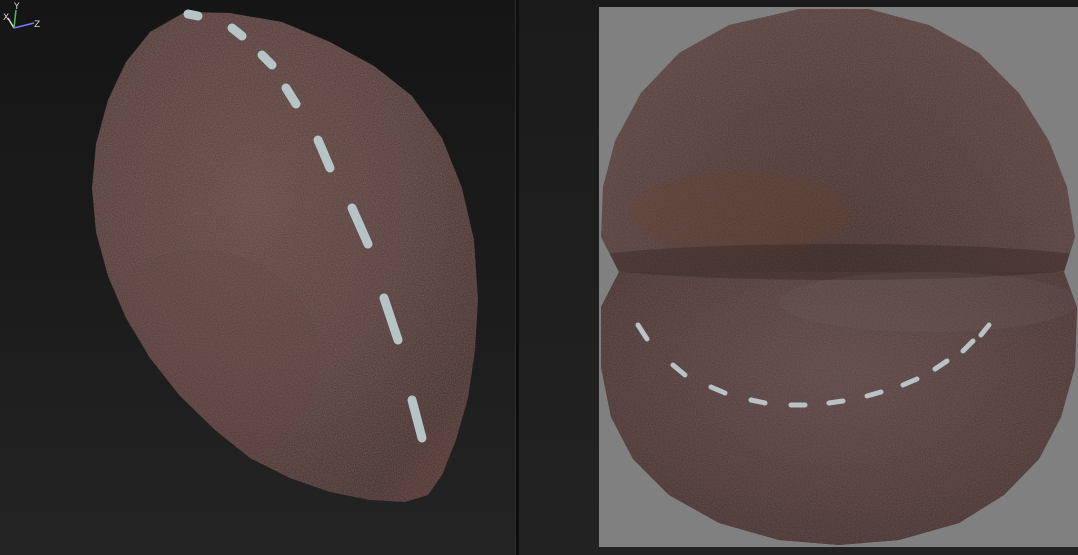  Describe the element at coordinates (6, 18) in the screenshot. I see `axis-x-label: X` at that location.